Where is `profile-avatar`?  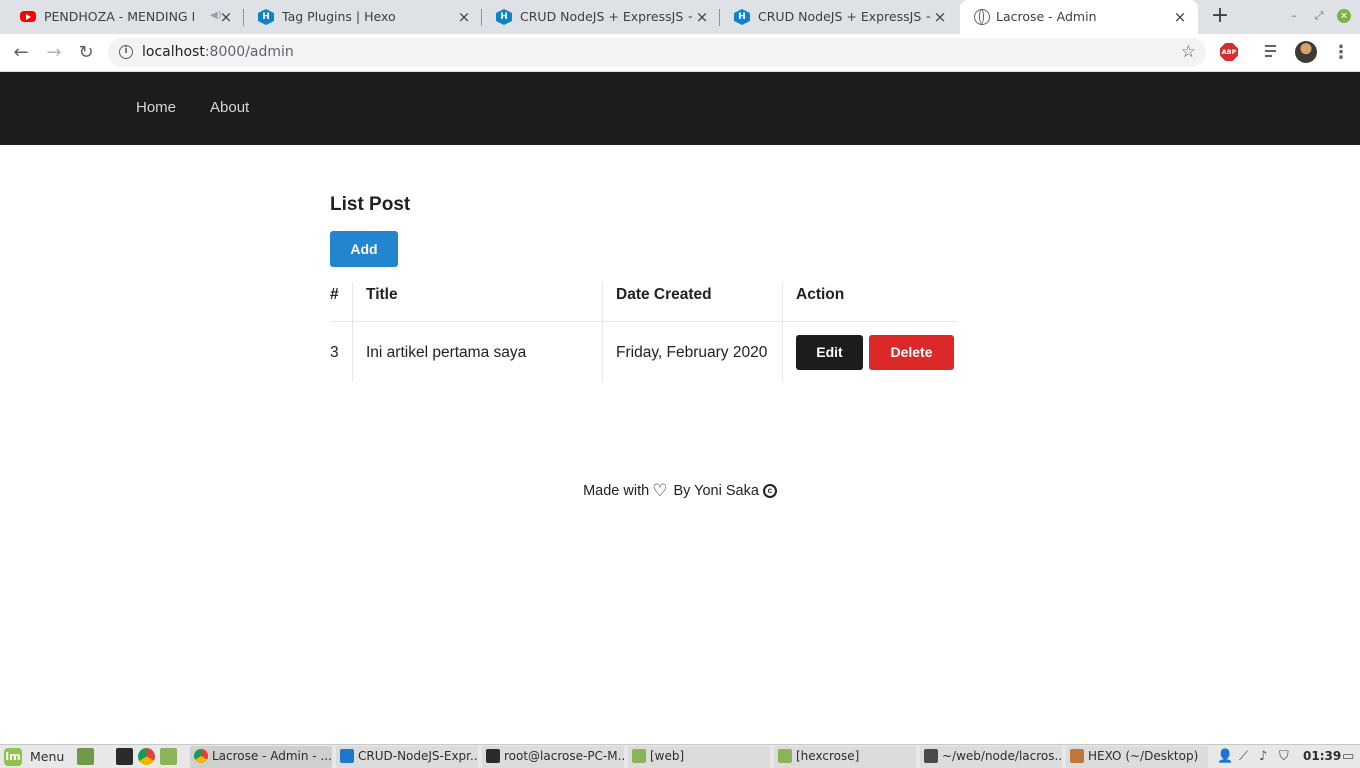 profile-avatar is located at coordinates (1306, 52).